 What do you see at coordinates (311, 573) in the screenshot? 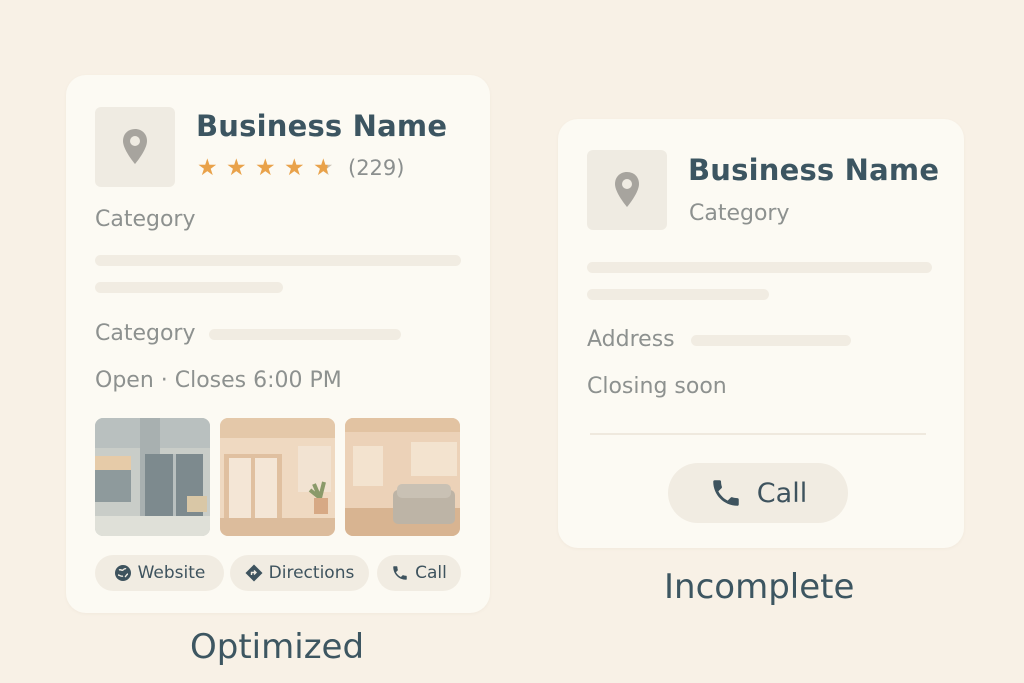
I see `directions-label: Directions` at bounding box center [311, 573].